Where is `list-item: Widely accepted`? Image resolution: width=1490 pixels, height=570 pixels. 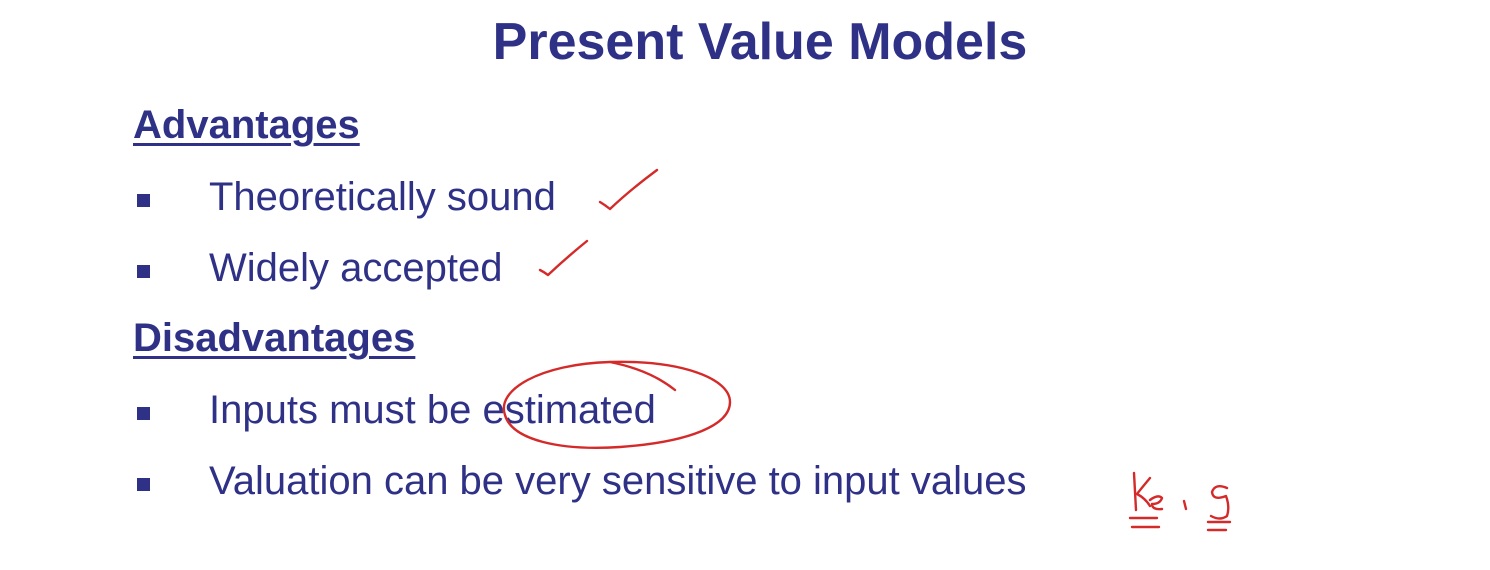 list-item: Widely accepted is located at coordinates (600, 268).